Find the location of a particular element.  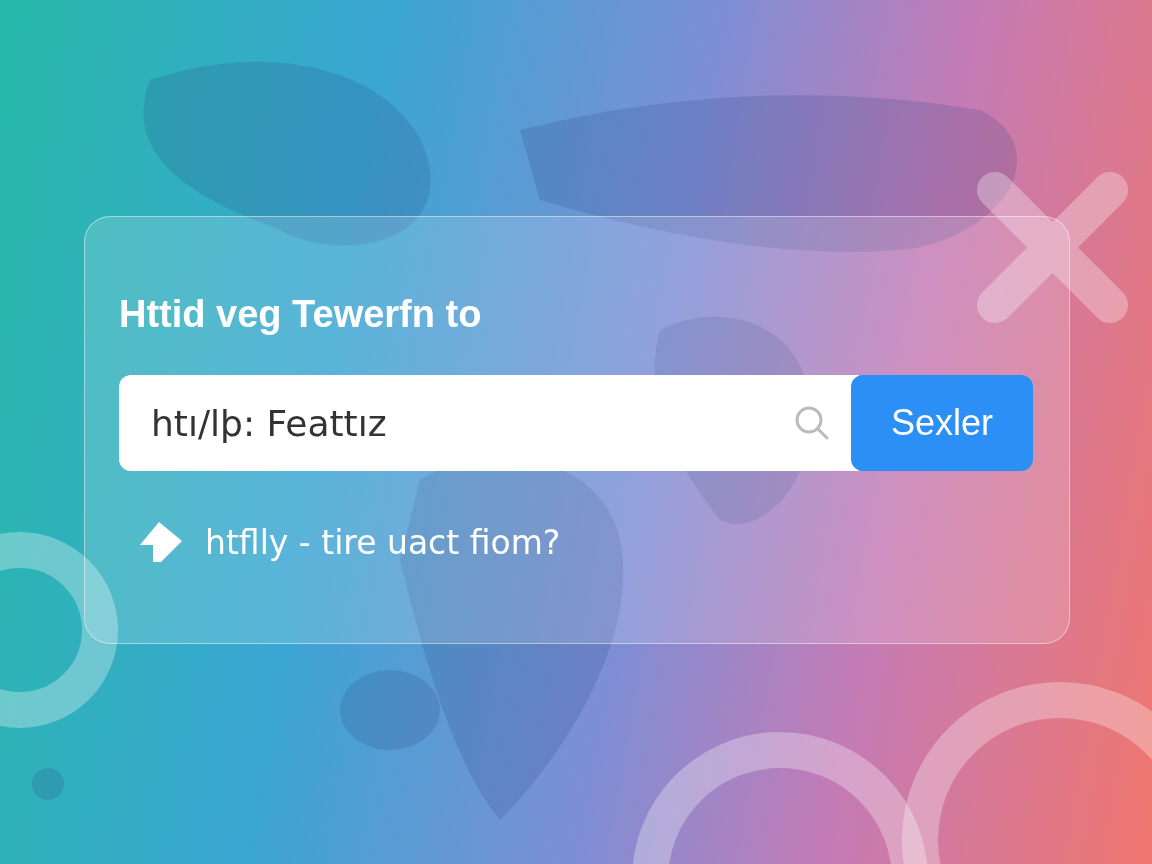

search-icon is located at coordinates (812, 423).